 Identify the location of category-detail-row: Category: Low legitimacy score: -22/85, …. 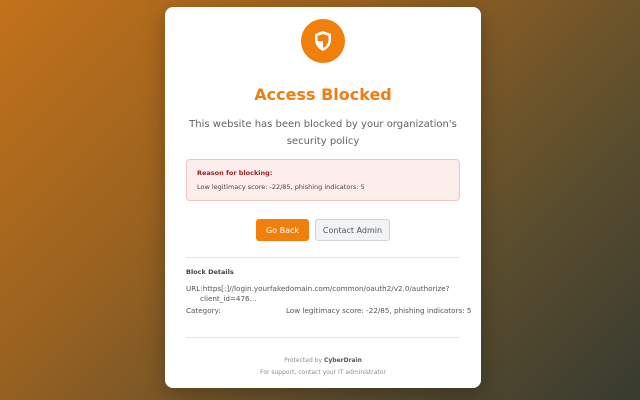
(329, 310).